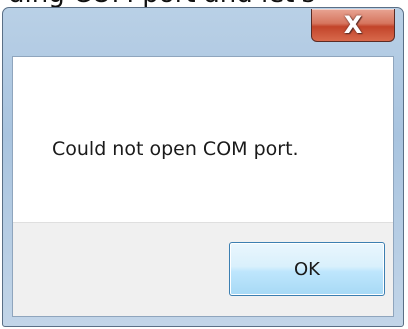 This screenshot has height=329, width=408. I want to click on close-button: X, so click(353, 25).